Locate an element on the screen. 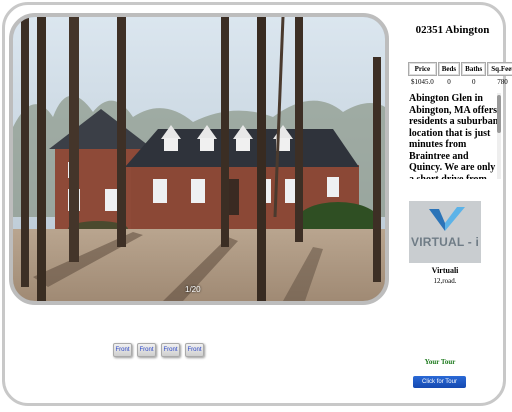  header-beds: Beds is located at coordinates (449, 69).